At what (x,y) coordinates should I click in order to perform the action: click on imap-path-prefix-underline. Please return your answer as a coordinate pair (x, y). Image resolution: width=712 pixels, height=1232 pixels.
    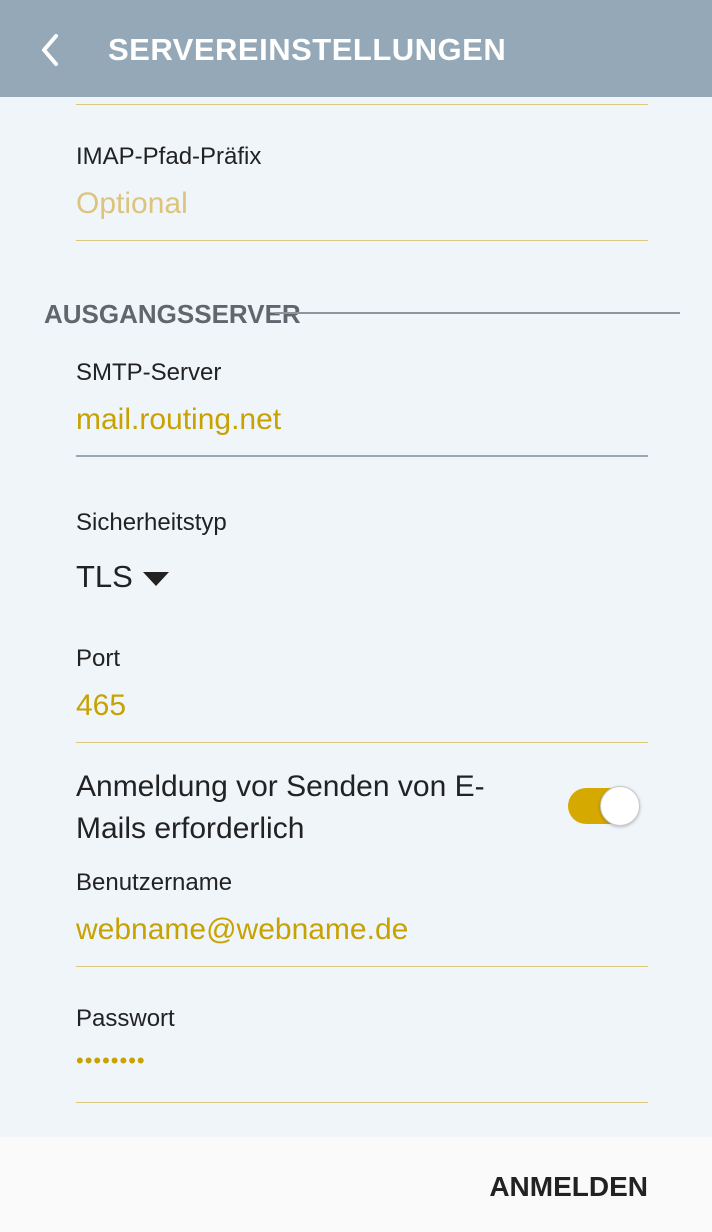
    Looking at the image, I should click on (362, 240).